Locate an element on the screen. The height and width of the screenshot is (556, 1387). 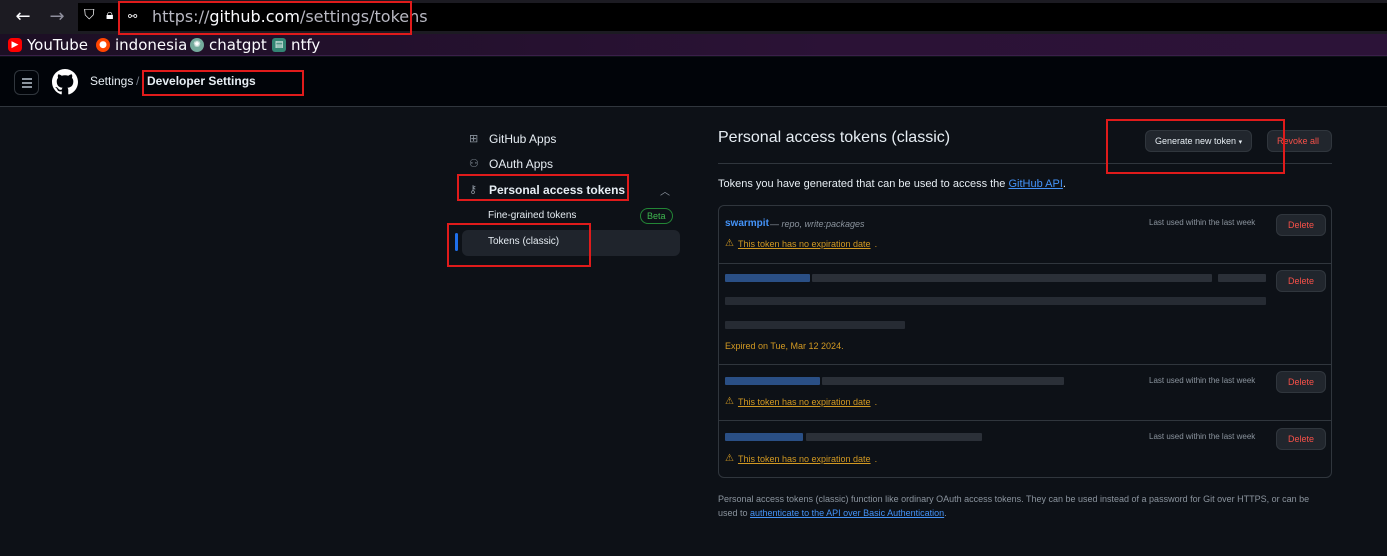
beta-badge: Beta is located at coordinates (656, 216).